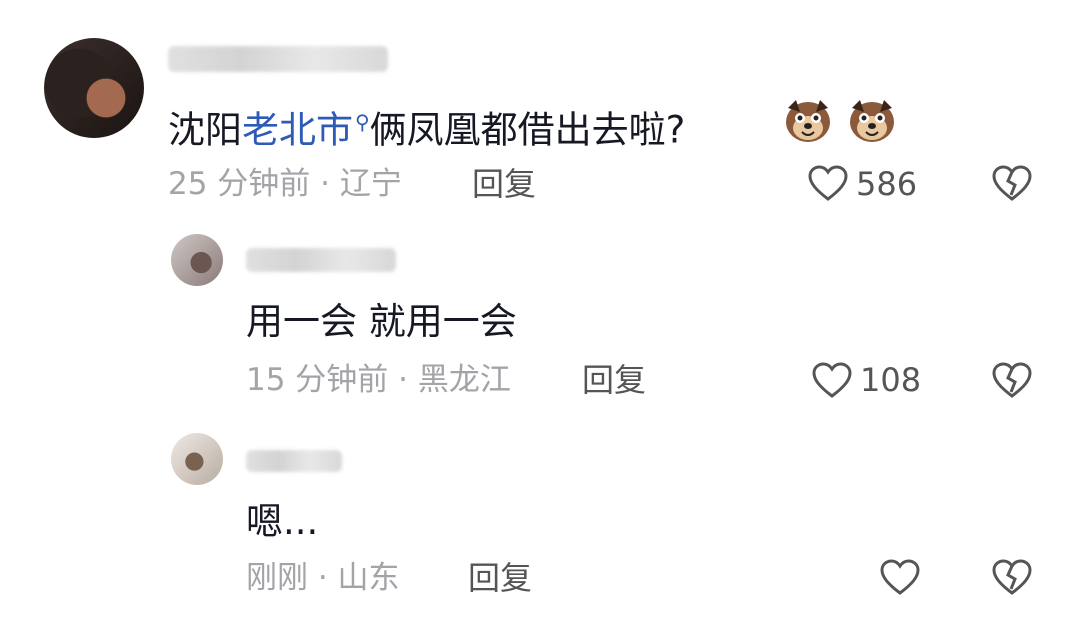 This screenshot has width=1080, height=626. What do you see at coordinates (323, 578) in the screenshot?
I see `comment-meta: 刚刚 · 山东` at bounding box center [323, 578].